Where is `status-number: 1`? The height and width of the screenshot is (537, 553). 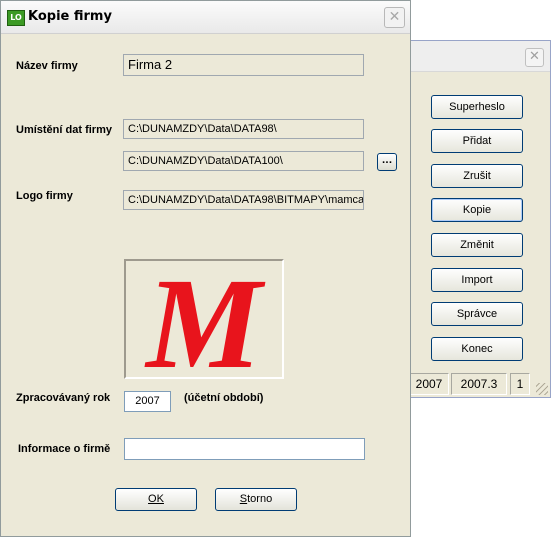 status-number: 1 is located at coordinates (520, 384).